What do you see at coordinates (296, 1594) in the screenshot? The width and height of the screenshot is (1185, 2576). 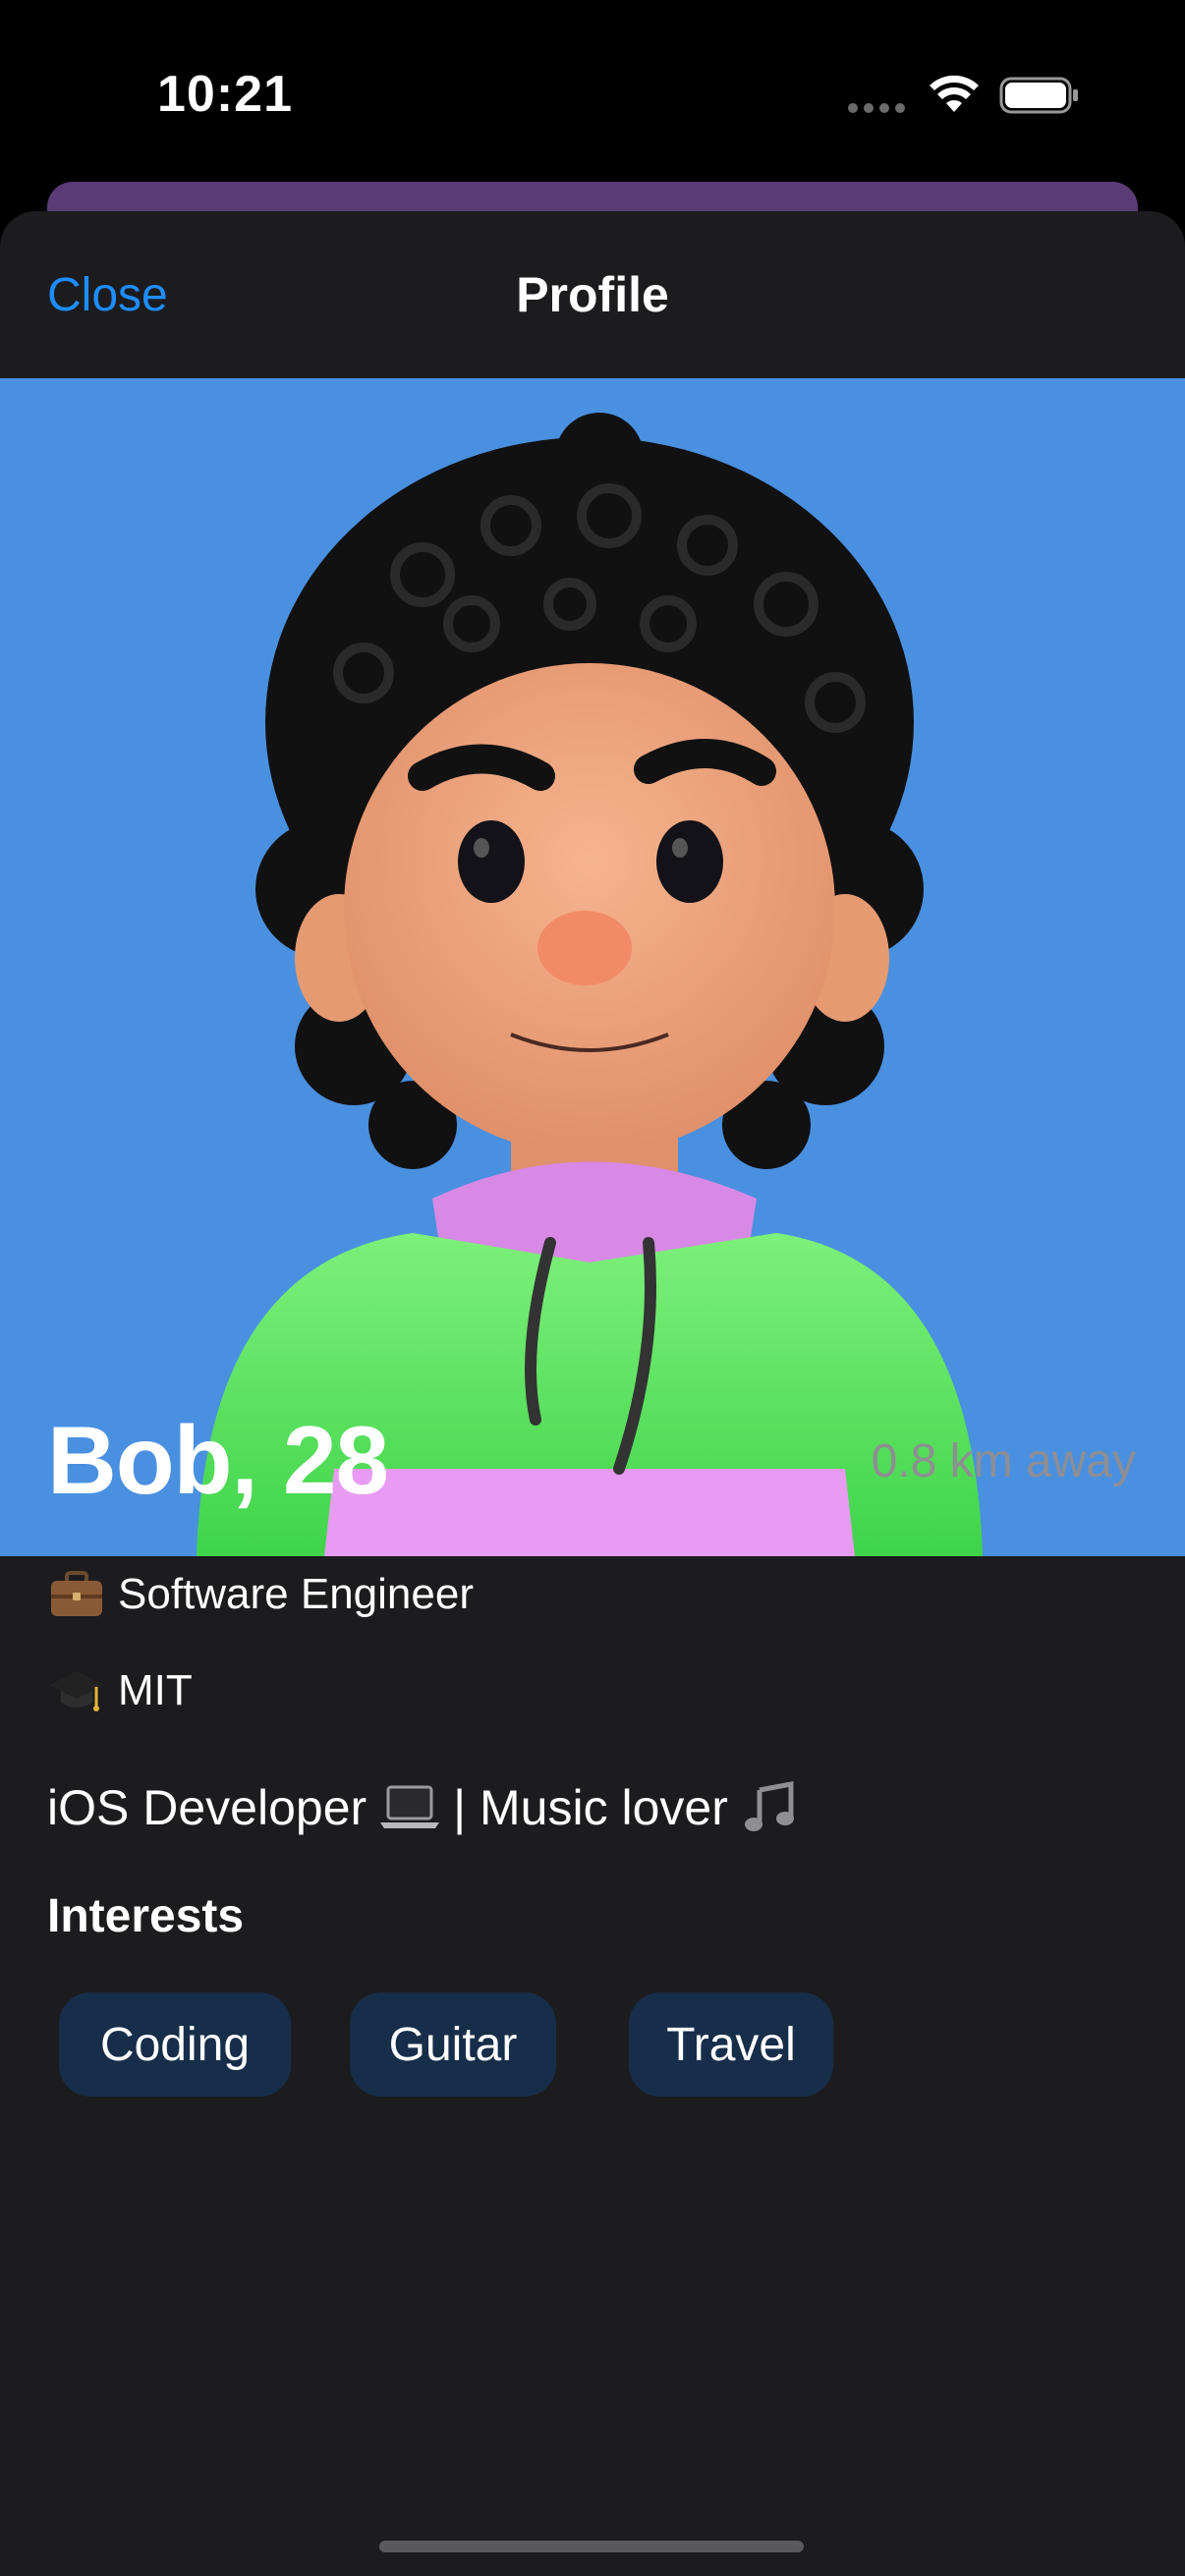 I see `job-title: Software Engineer` at bounding box center [296, 1594].